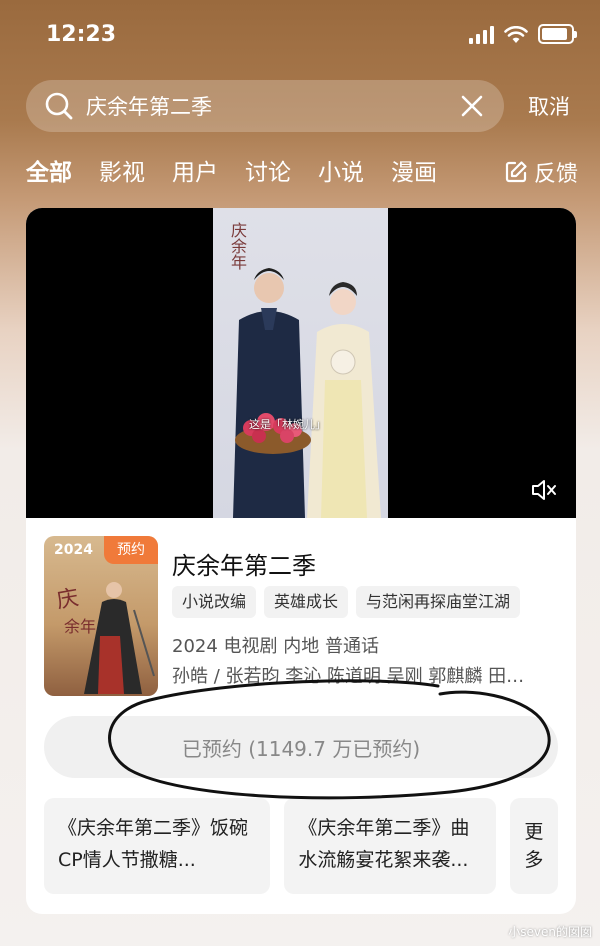 The height and width of the screenshot is (946, 600). What do you see at coordinates (73, 550) in the screenshot?
I see `poster-year: 2024` at bounding box center [73, 550].